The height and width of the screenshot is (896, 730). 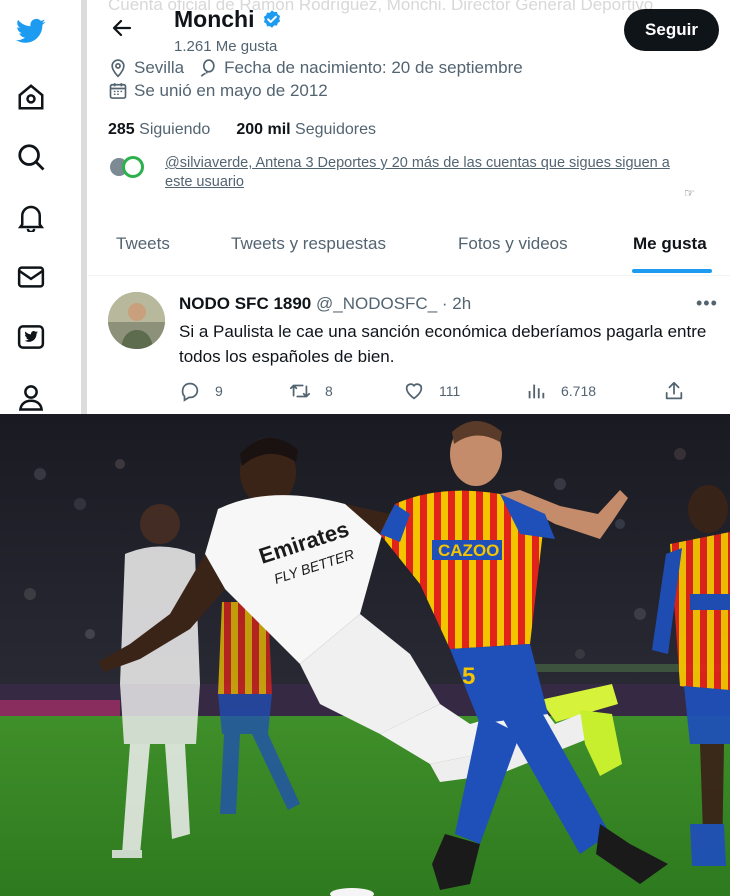 What do you see at coordinates (84, 207) in the screenshot?
I see `sidebar-divider` at bounding box center [84, 207].